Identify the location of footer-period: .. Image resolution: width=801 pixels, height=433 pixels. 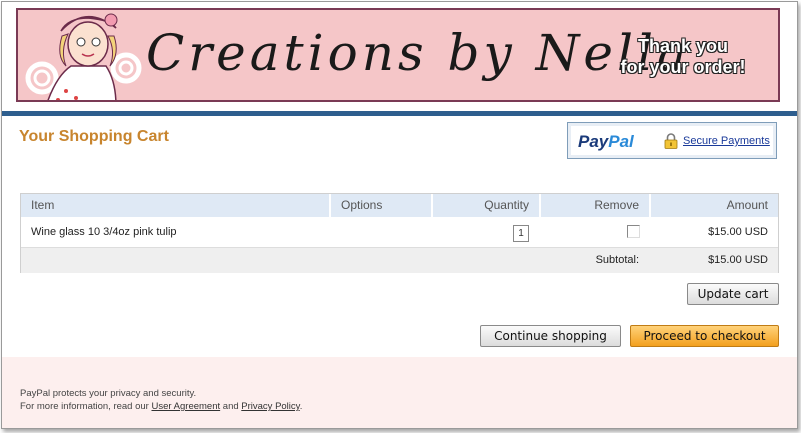
(301, 406).